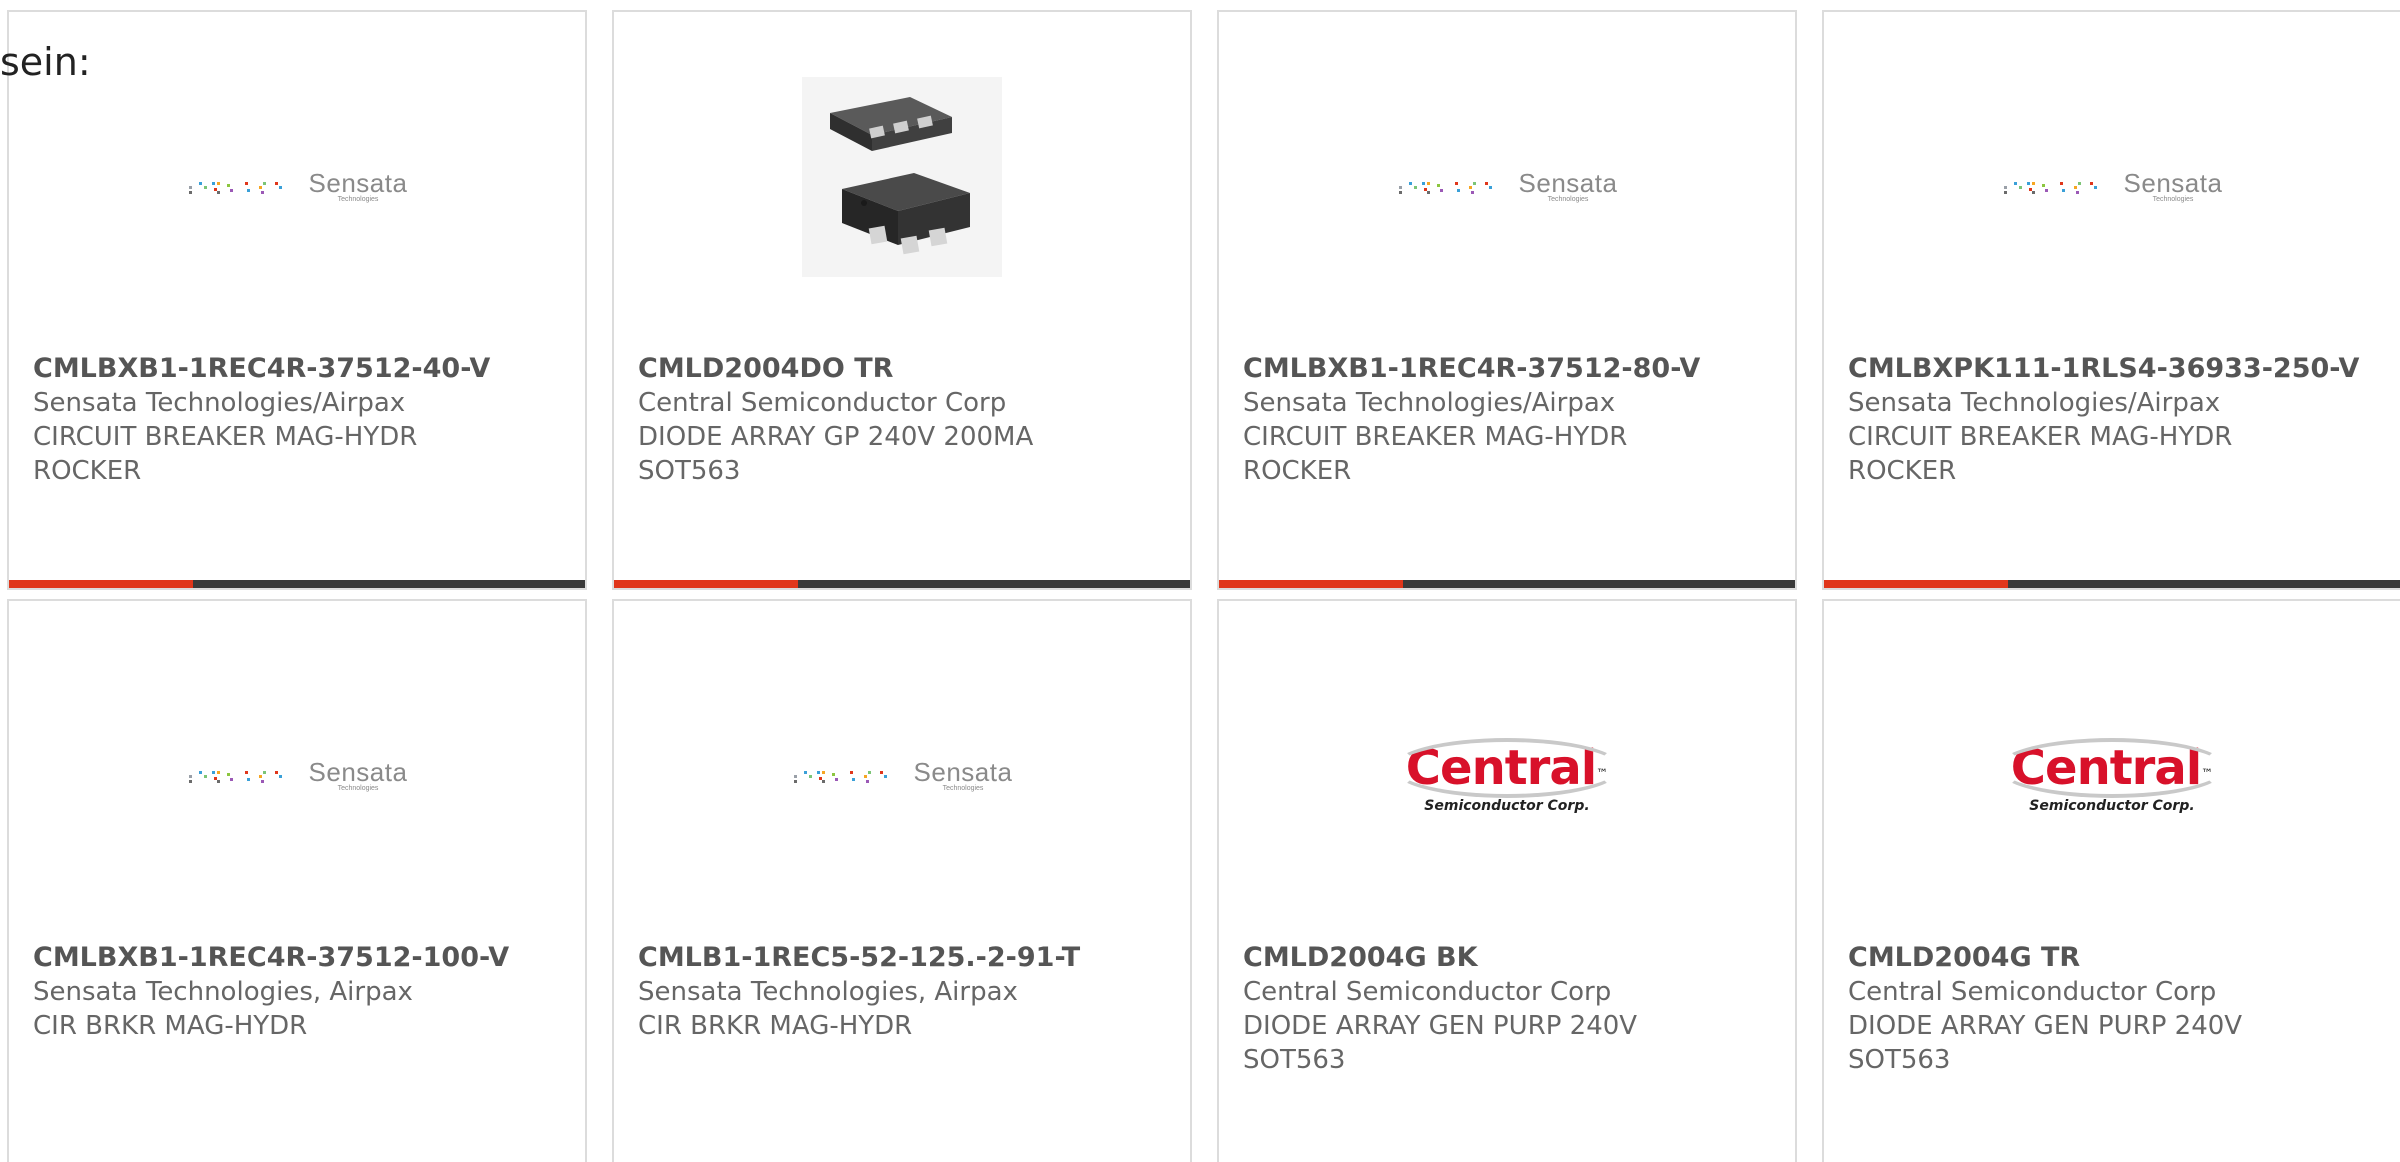 The width and height of the screenshot is (2400, 1162). What do you see at coordinates (297, 369) in the screenshot?
I see `part-number: CMLBXB1-1REC4R-37512-40-V` at bounding box center [297, 369].